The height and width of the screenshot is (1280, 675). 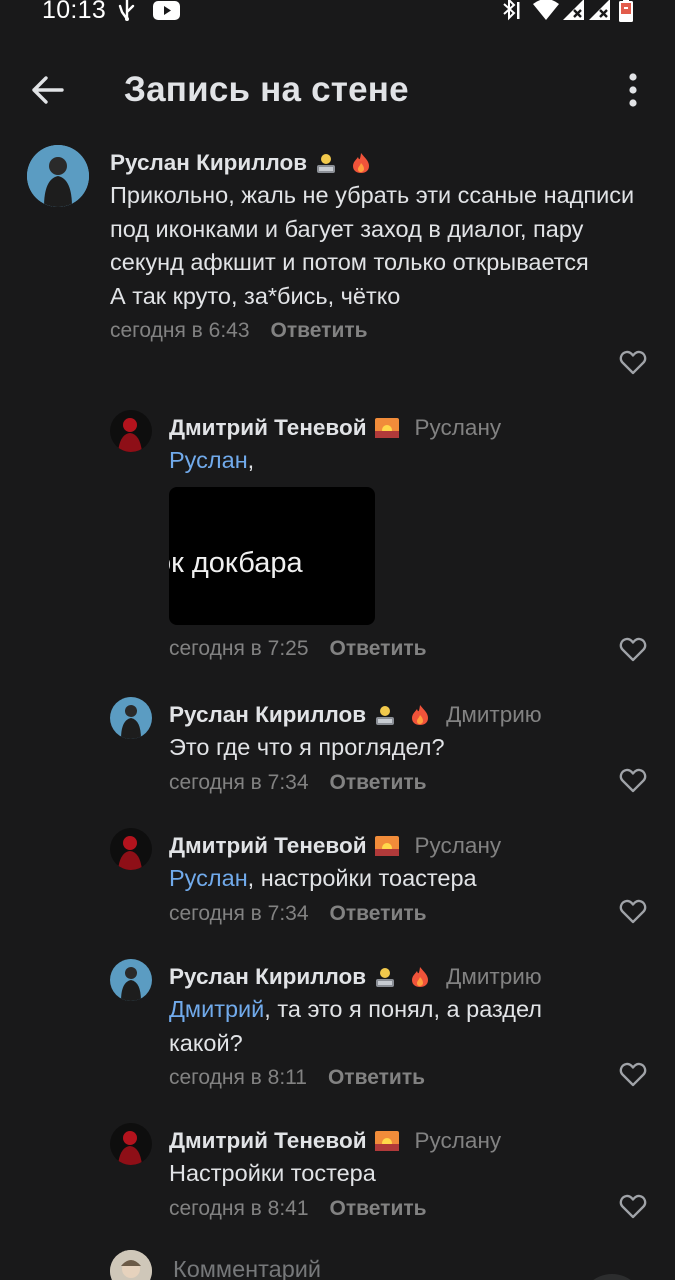 What do you see at coordinates (626, 11) in the screenshot?
I see `battery-icon` at bounding box center [626, 11].